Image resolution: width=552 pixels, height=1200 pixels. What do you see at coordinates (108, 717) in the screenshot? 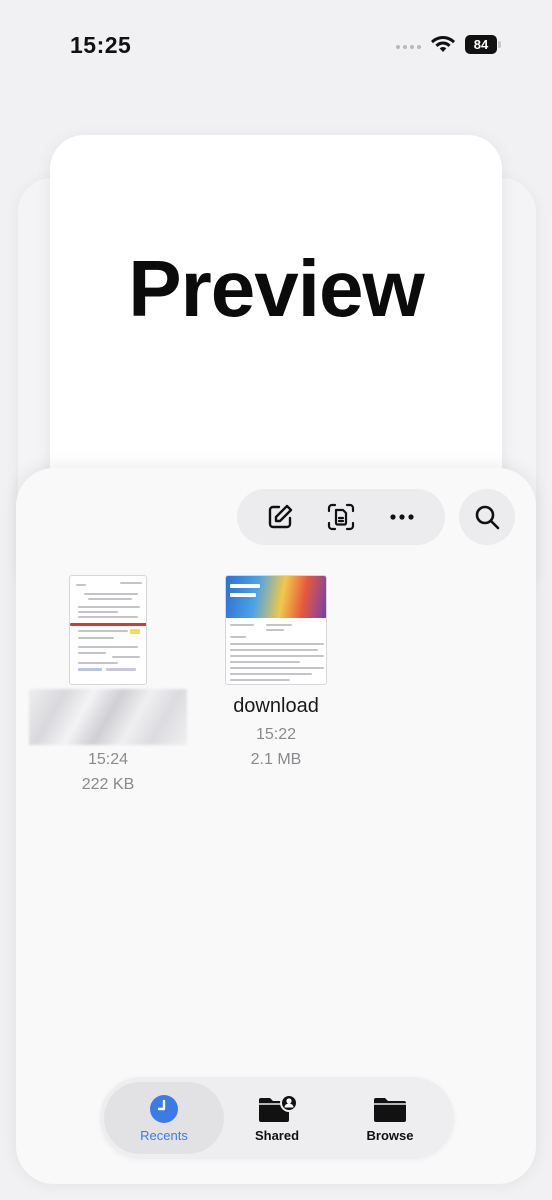
I see `file-name-redacted` at bounding box center [108, 717].